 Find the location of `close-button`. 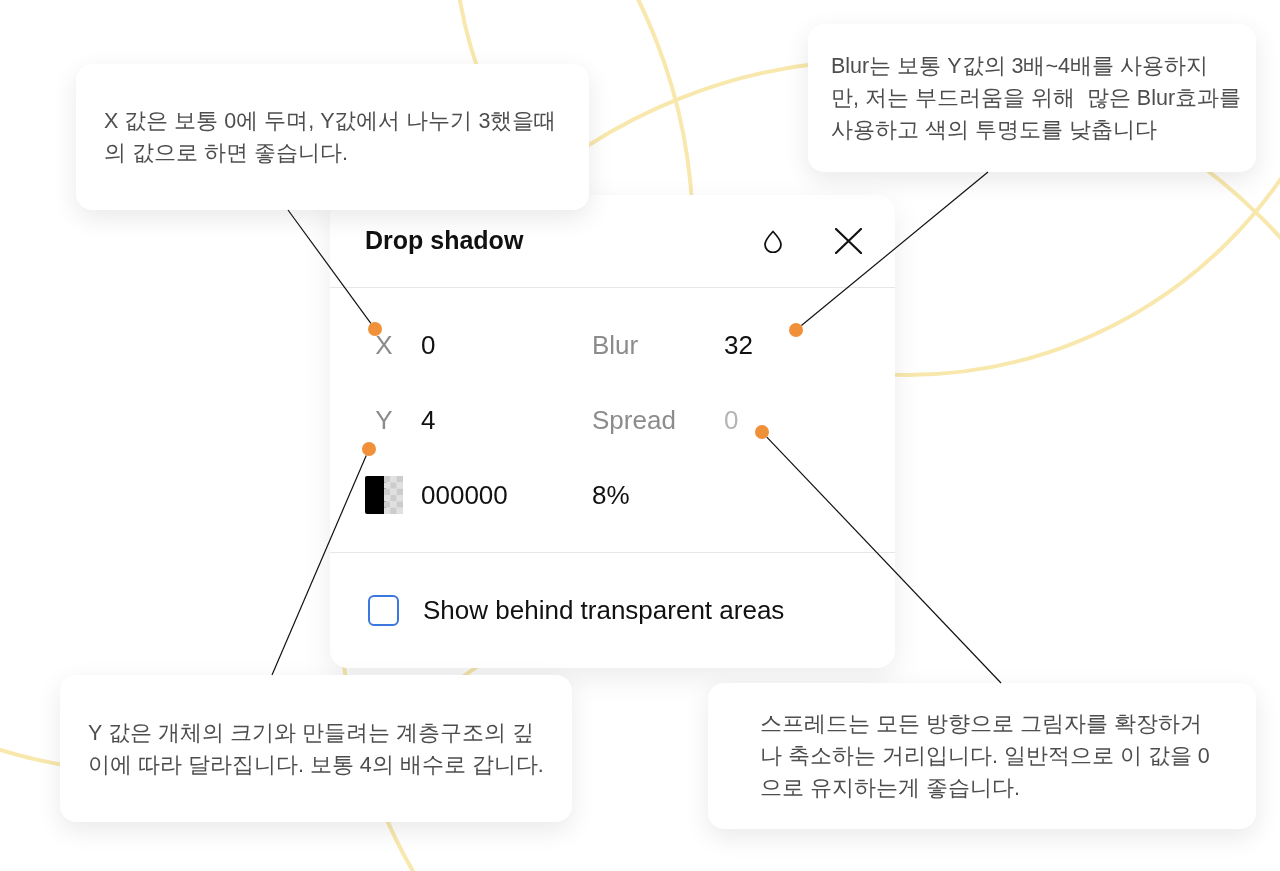

close-button is located at coordinates (848, 241).